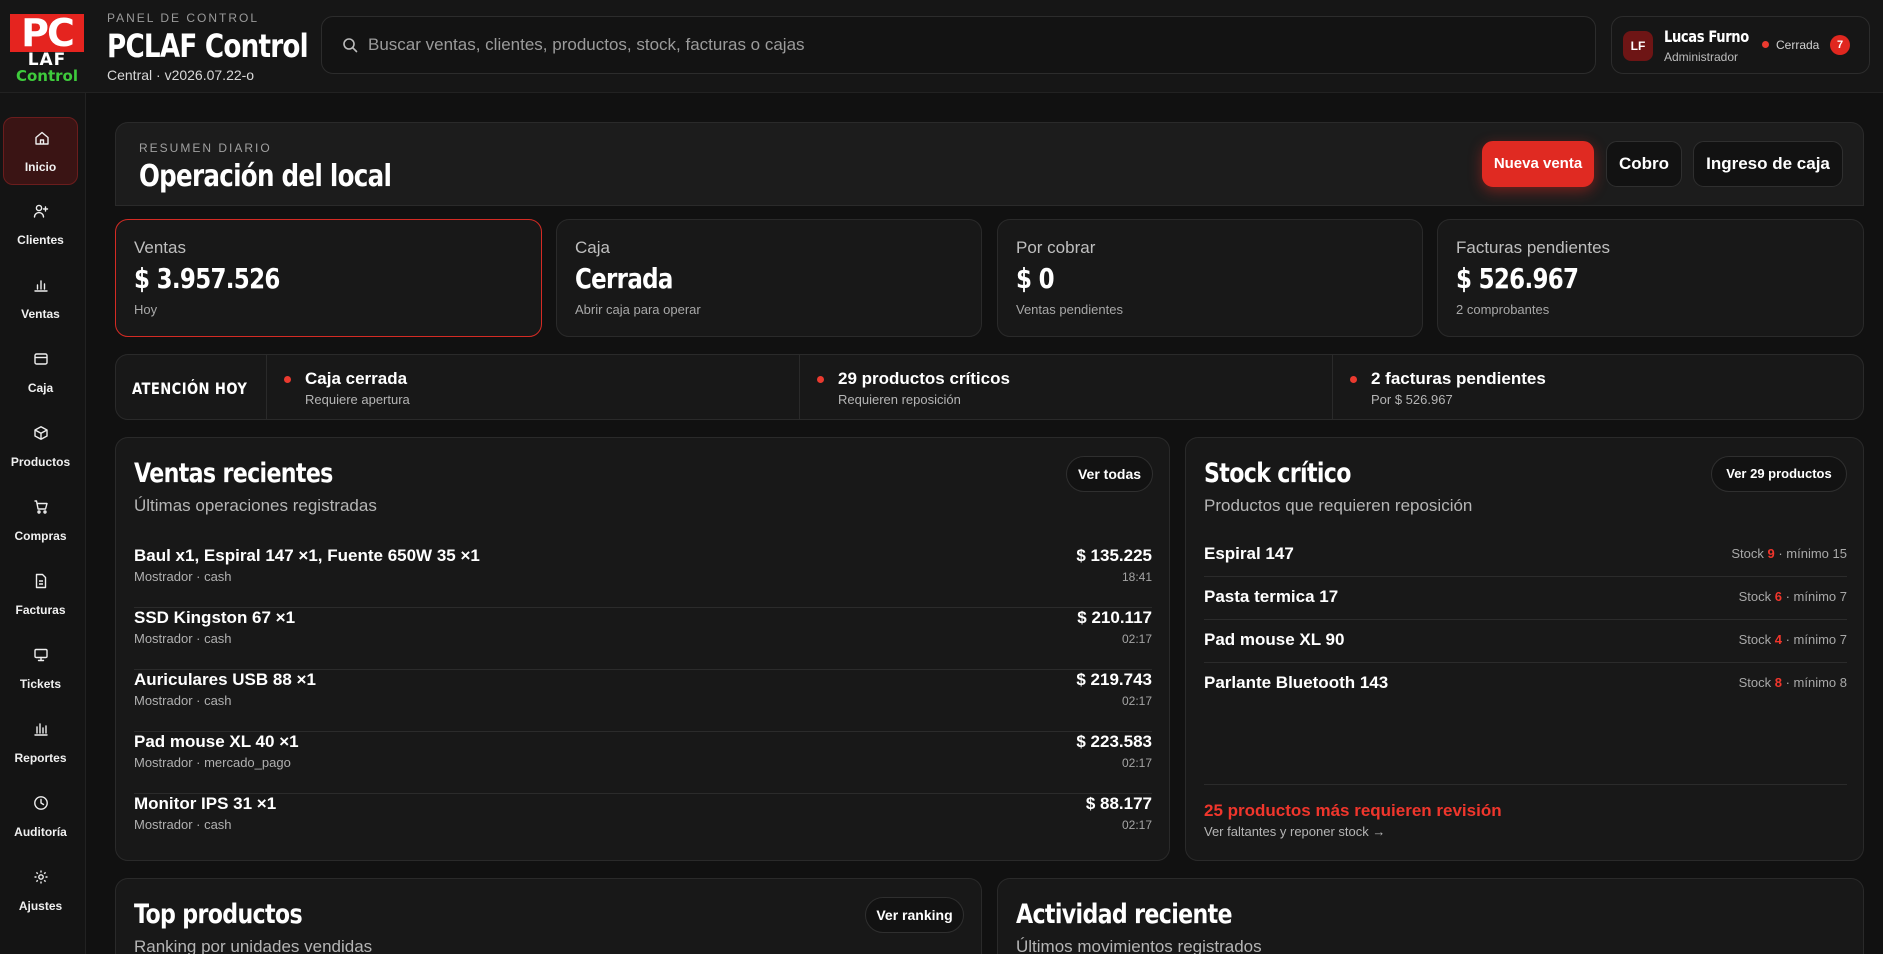  Describe the element at coordinates (989, 164) in the screenshot. I see `daily-summary-header: RESUMEN DIARIO Operación del local` at that location.